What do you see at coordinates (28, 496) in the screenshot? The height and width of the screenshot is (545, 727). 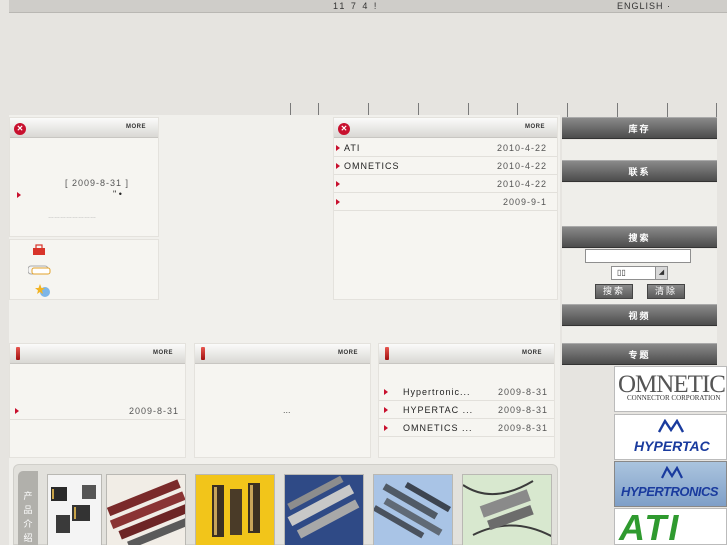 I see `products-label-char: 产` at bounding box center [28, 496].